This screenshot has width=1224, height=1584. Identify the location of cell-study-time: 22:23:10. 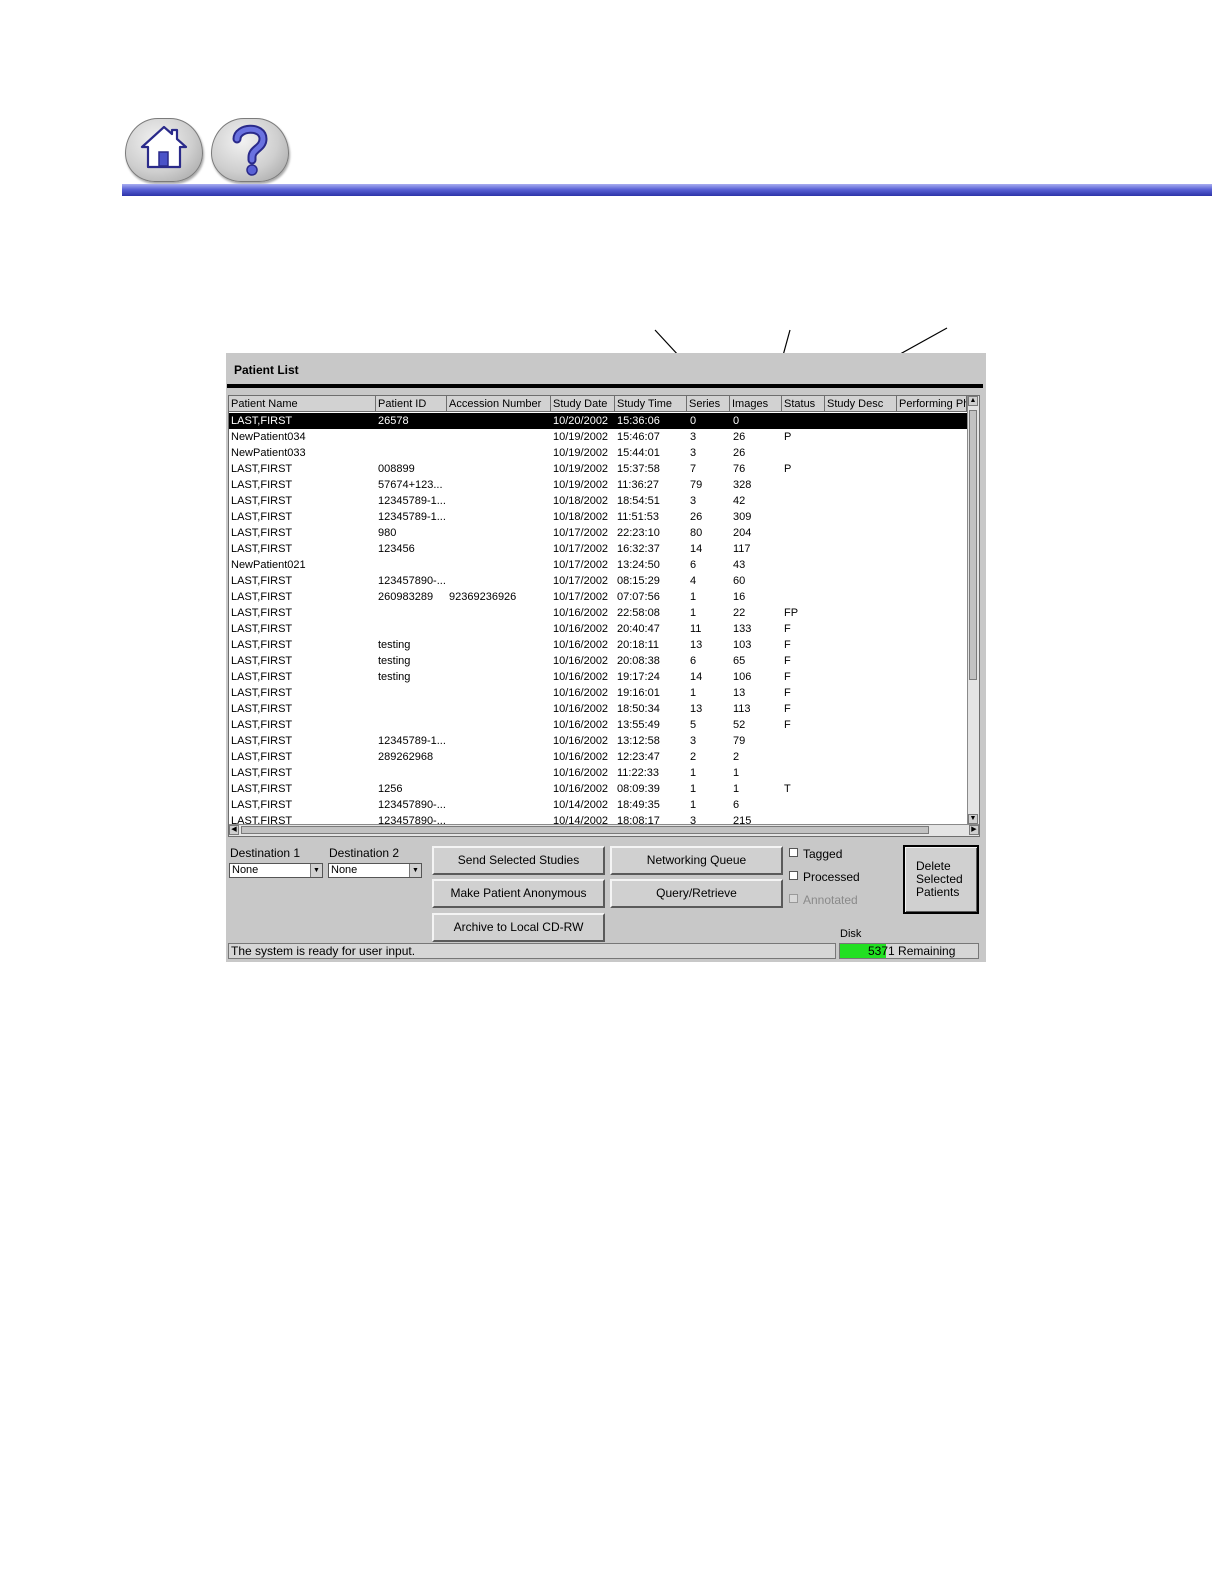
(638, 533).